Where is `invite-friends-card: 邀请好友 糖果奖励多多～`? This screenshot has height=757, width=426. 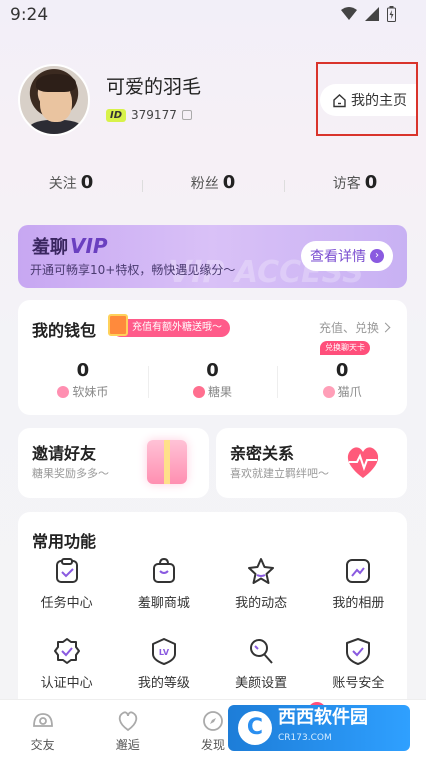
invite-friends-card: 邀请好友 糖果奖励多多～ is located at coordinates (113, 463).